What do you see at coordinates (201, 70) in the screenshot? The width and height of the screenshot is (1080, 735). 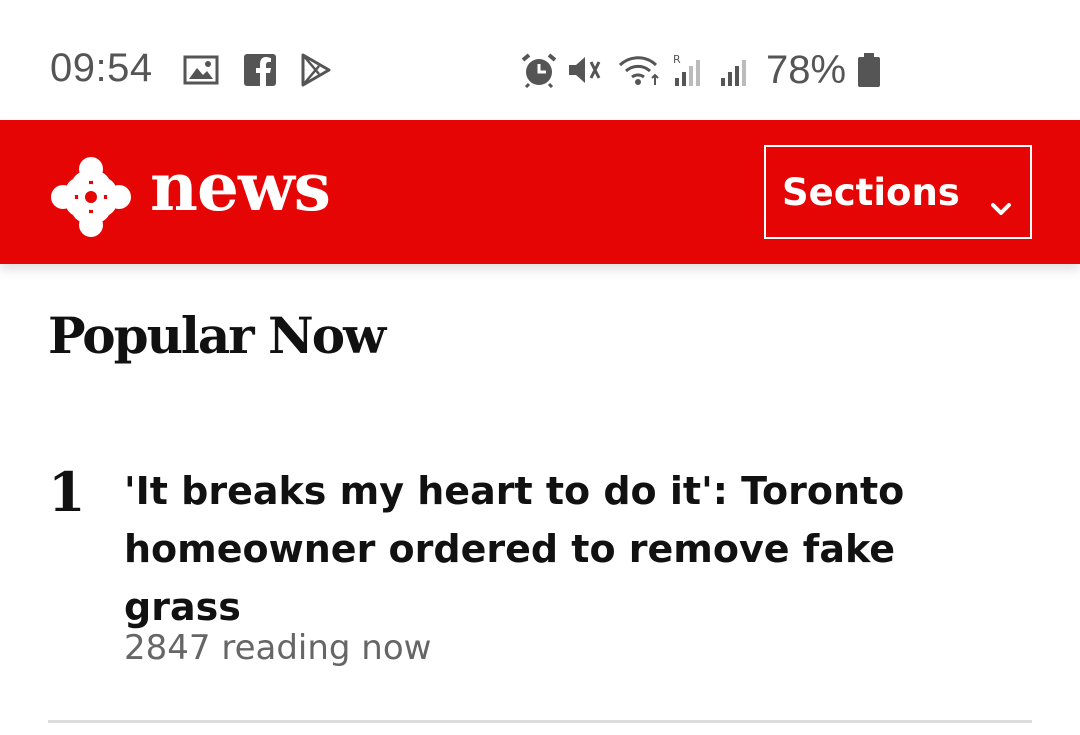 I see `image-icon` at bounding box center [201, 70].